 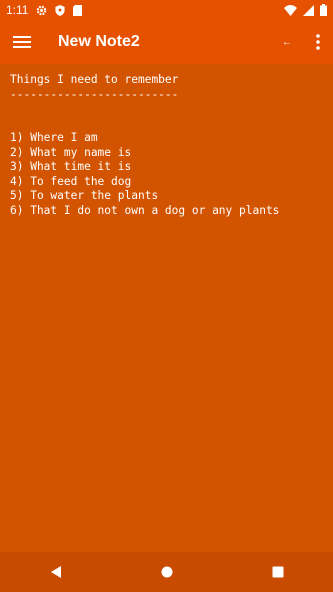 I want to click on battery-icon, so click(x=323, y=10).